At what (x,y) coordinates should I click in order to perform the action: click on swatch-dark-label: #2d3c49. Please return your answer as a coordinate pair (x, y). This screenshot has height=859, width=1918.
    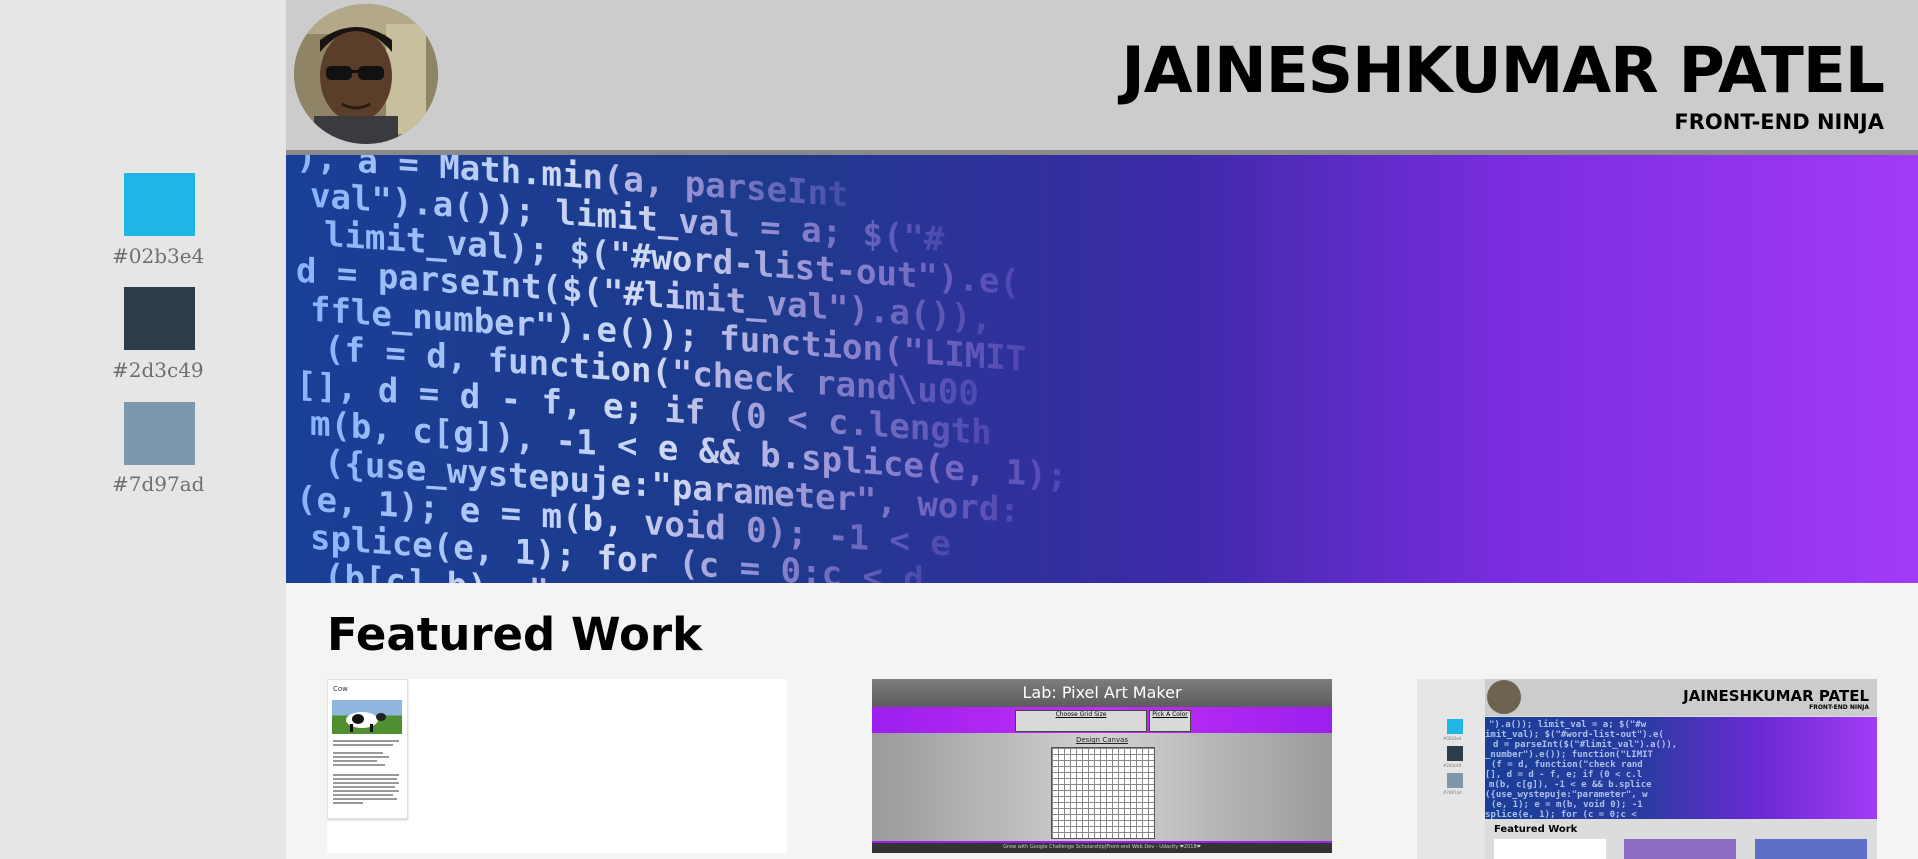
    Looking at the image, I should click on (158, 370).